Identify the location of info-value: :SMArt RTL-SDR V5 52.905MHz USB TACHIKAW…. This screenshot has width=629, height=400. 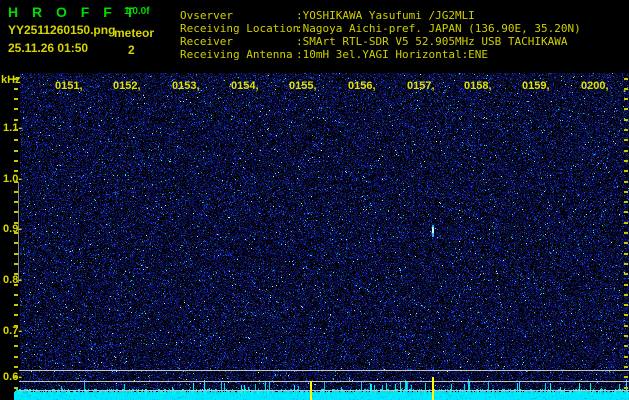
(432, 41).